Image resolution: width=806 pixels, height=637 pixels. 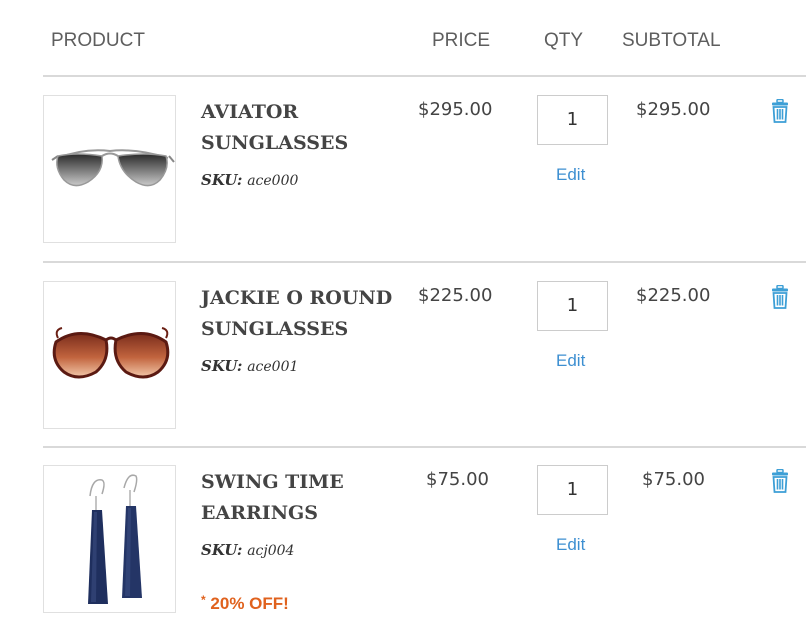 What do you see at coordinates (564, 40) in the screenshot?
I see `column-header-qty: QTY` at bounding box center [564, 40].